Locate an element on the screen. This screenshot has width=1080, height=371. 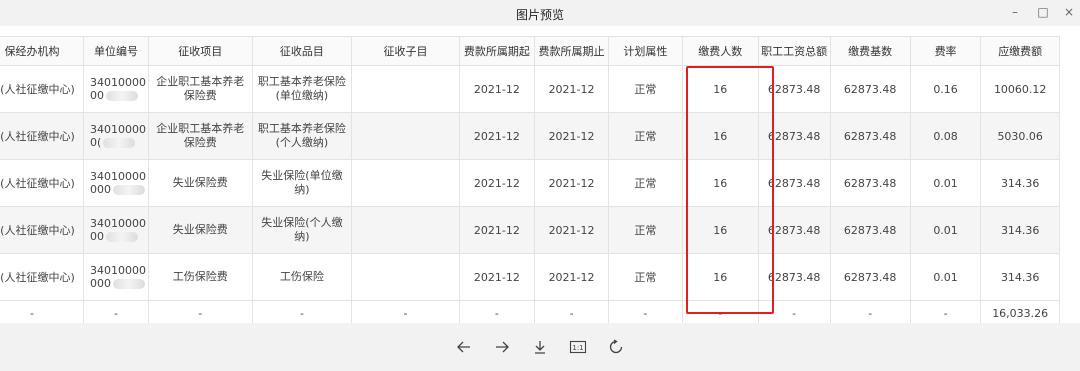
column-header: 征收子目 is located at coordinates (405, 51).